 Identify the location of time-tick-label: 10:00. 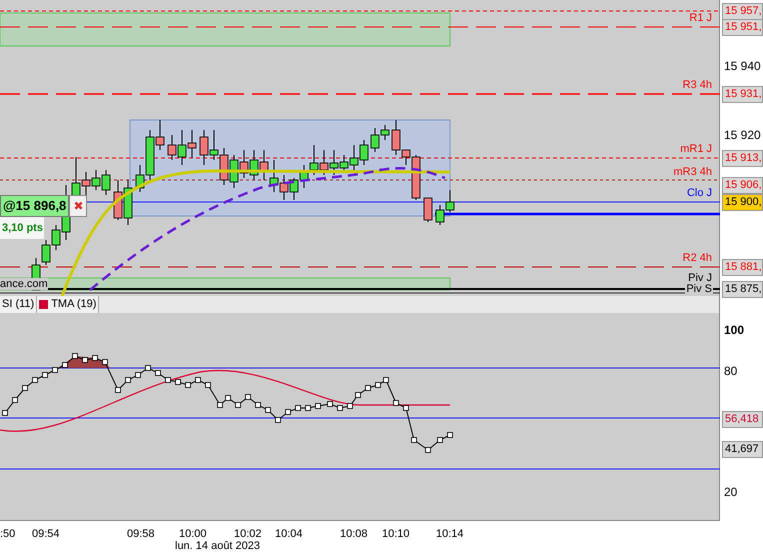
(193, 534).